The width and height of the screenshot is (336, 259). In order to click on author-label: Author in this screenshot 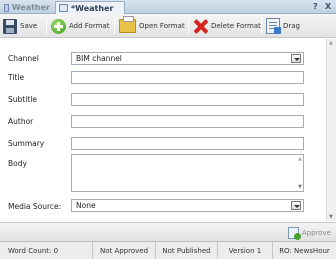, I will do `click(21, 121)`.